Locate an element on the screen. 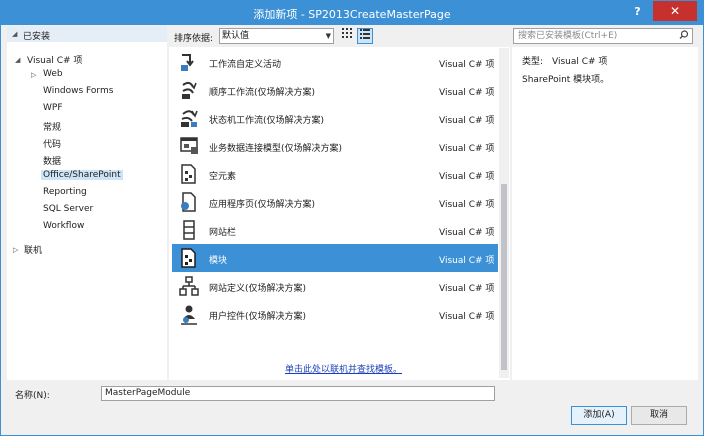 This screenshot has width=704, height=436. template-name: 顺序工作流(仅场解决方案) is located at coordinates (262, 93).